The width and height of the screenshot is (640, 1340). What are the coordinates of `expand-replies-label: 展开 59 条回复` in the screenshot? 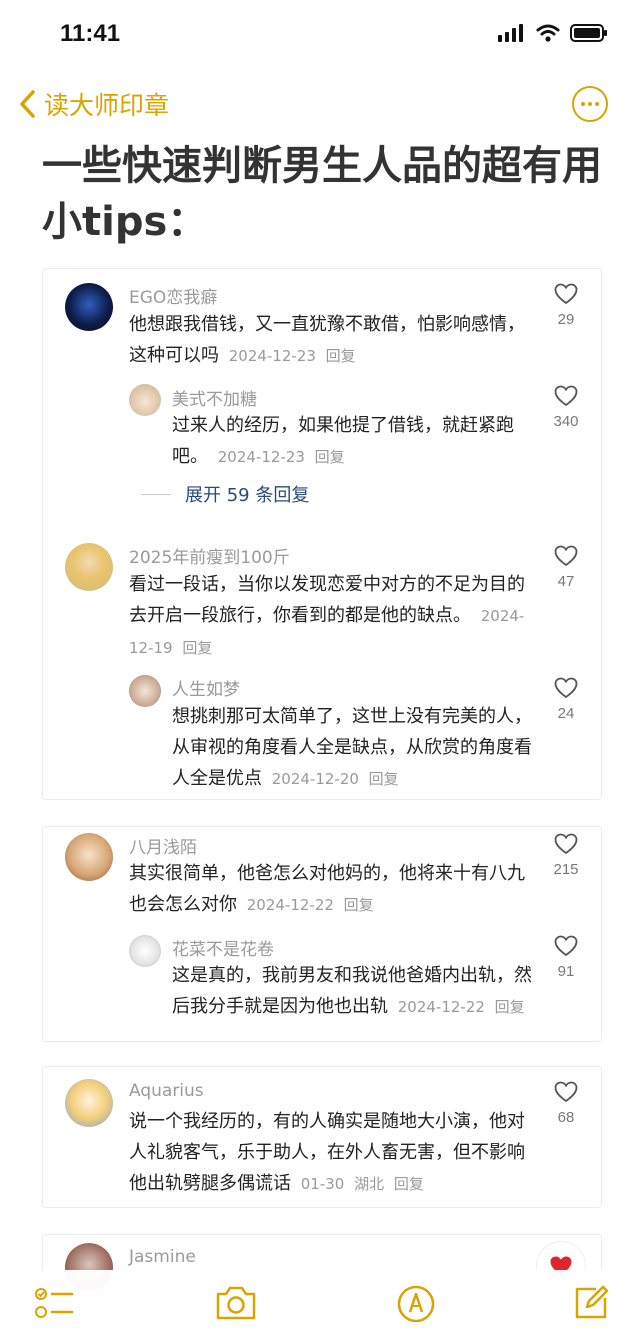 It's located at (247, 494).